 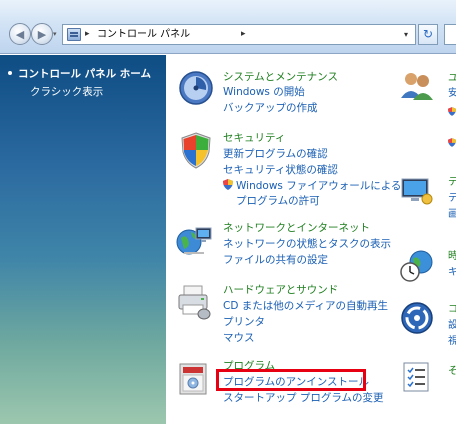 I want to click on link-clock-fragment: キ, so click(x=452, y=270).